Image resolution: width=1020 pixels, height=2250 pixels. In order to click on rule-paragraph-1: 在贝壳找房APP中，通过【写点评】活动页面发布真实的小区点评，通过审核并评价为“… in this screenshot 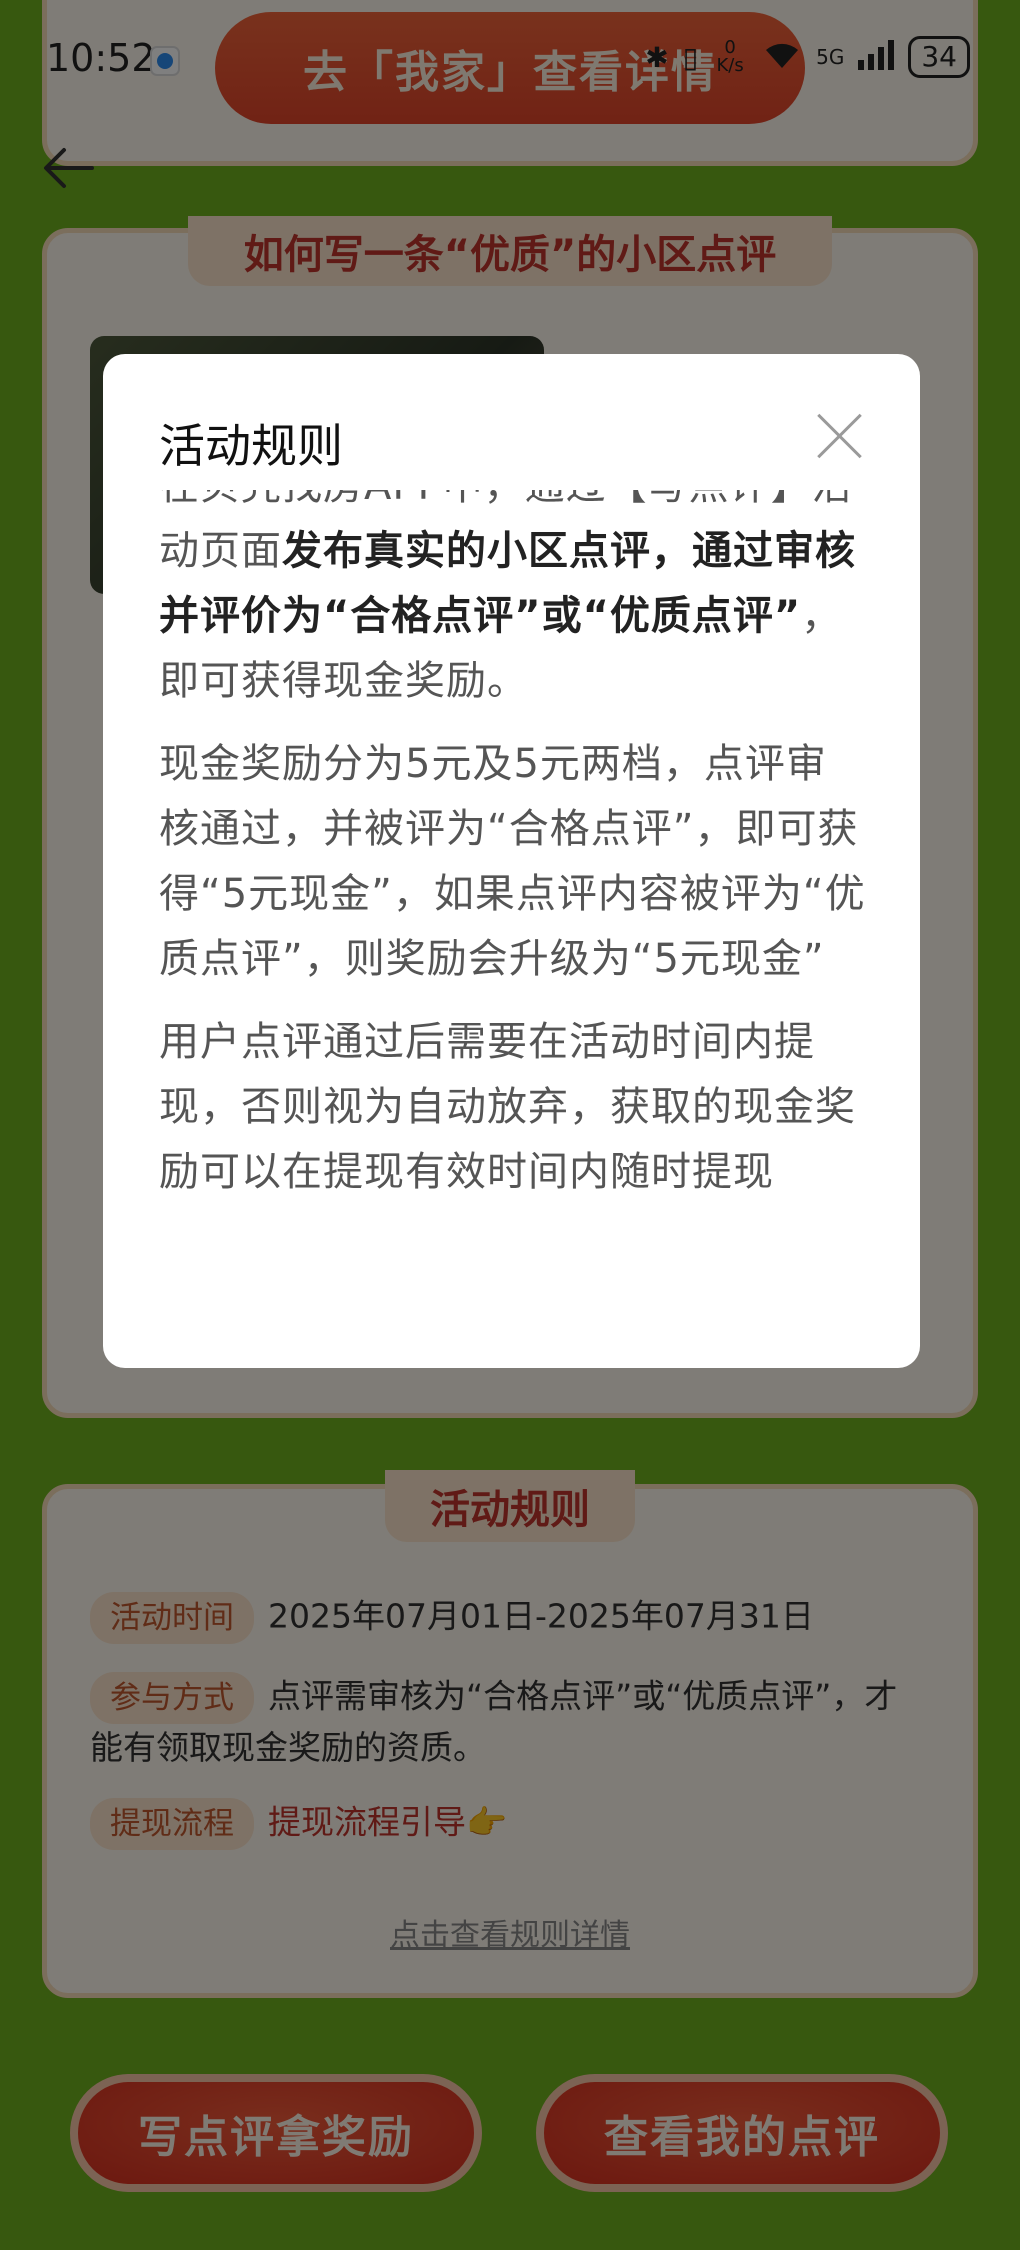, I will do `click(512, 602)`.